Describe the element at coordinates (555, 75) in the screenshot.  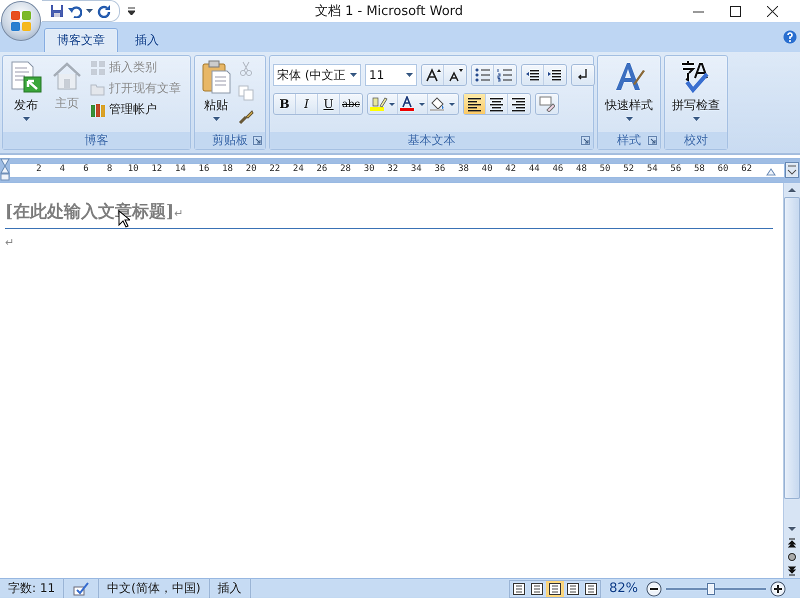
I see `indent-icon` at that location.